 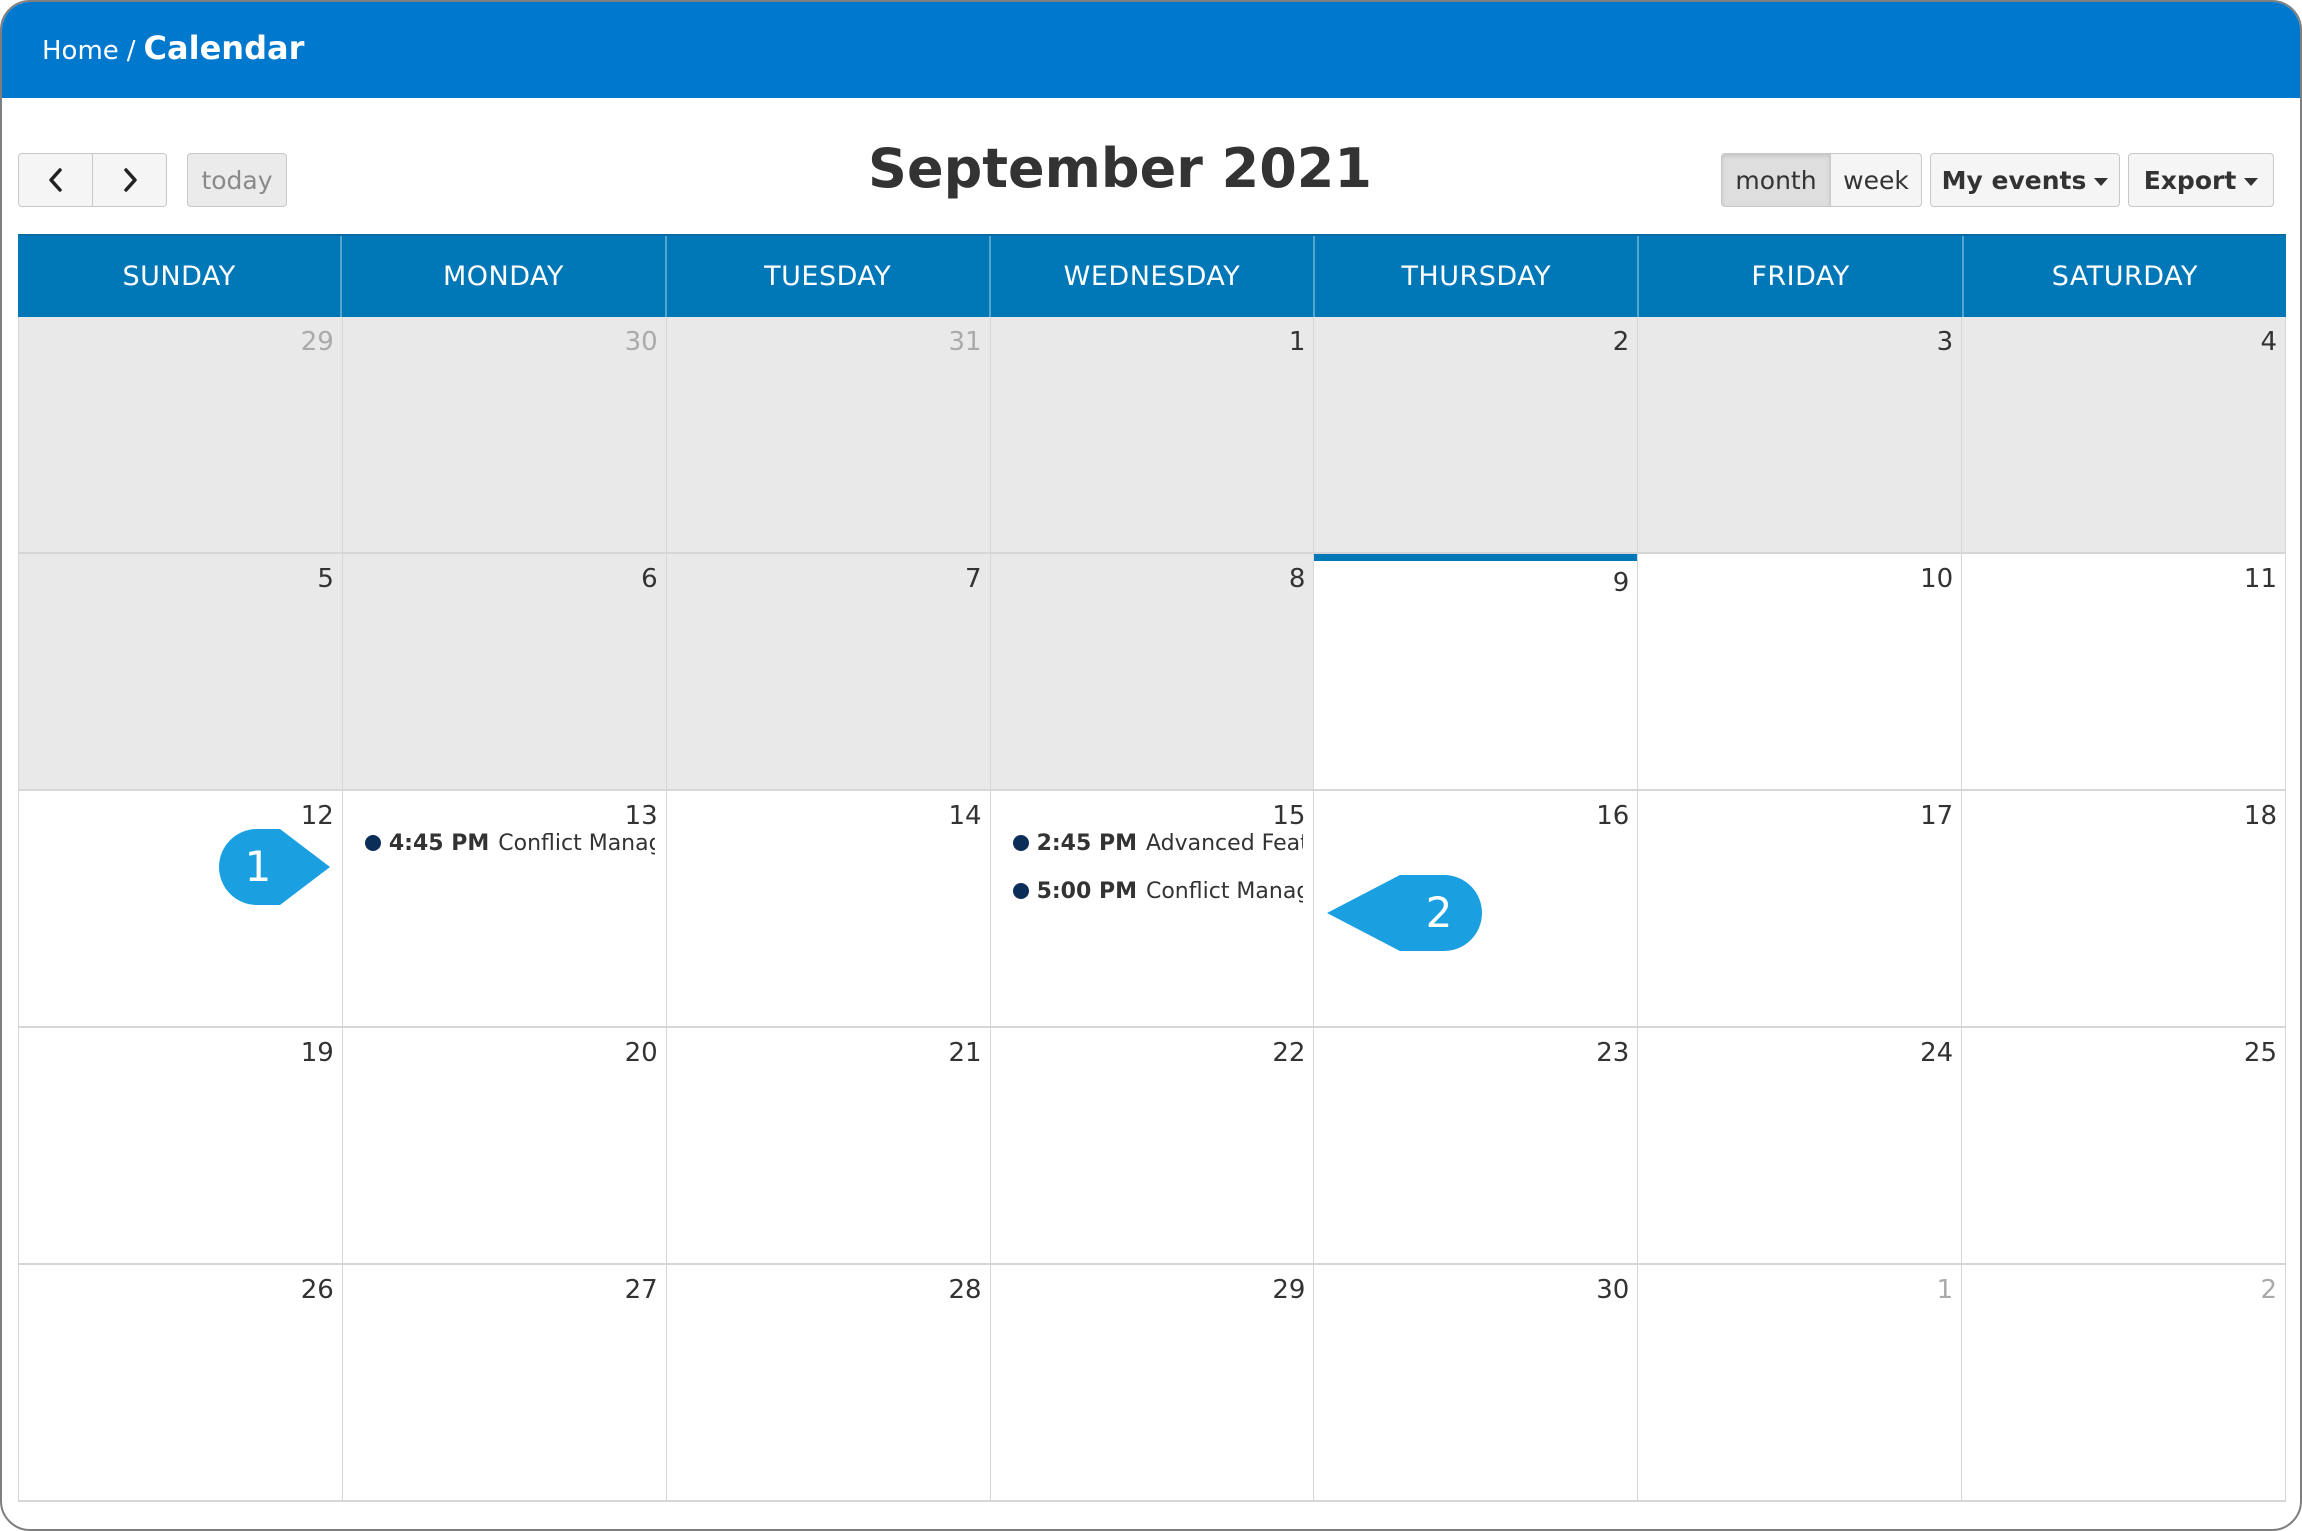 What do you see at coordinates (1936, 816) in the screenshot?
I see `day-number: 17` at bounding box center [1936, 816].